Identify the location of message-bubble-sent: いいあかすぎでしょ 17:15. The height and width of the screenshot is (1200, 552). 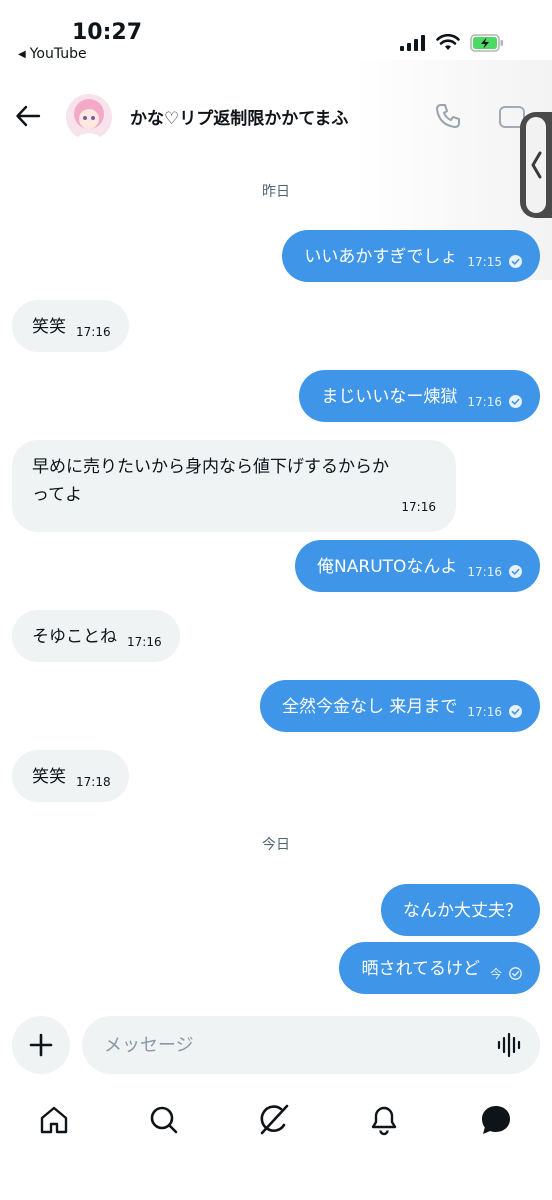
(411, 256).